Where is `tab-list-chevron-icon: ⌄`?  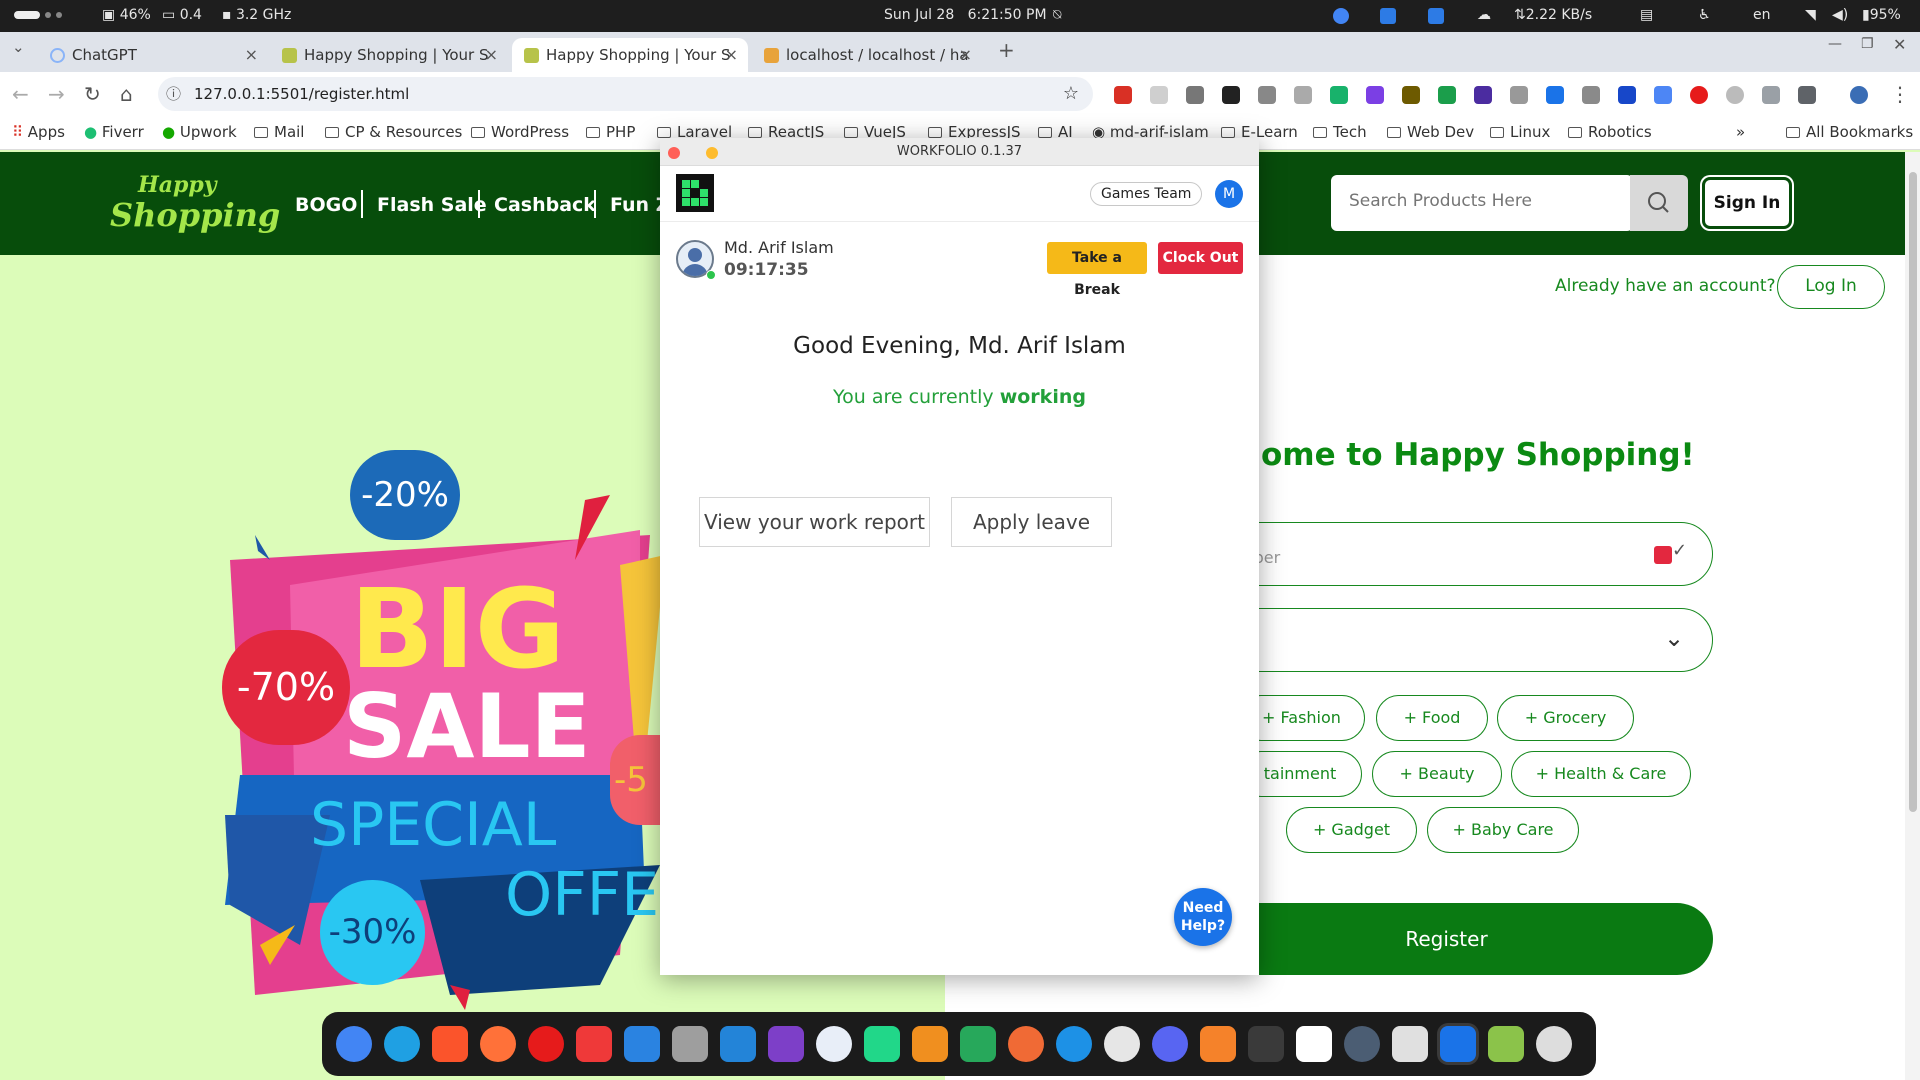 tab-list-chevron-icon: ⌄ is located at coordinates (18, 47).